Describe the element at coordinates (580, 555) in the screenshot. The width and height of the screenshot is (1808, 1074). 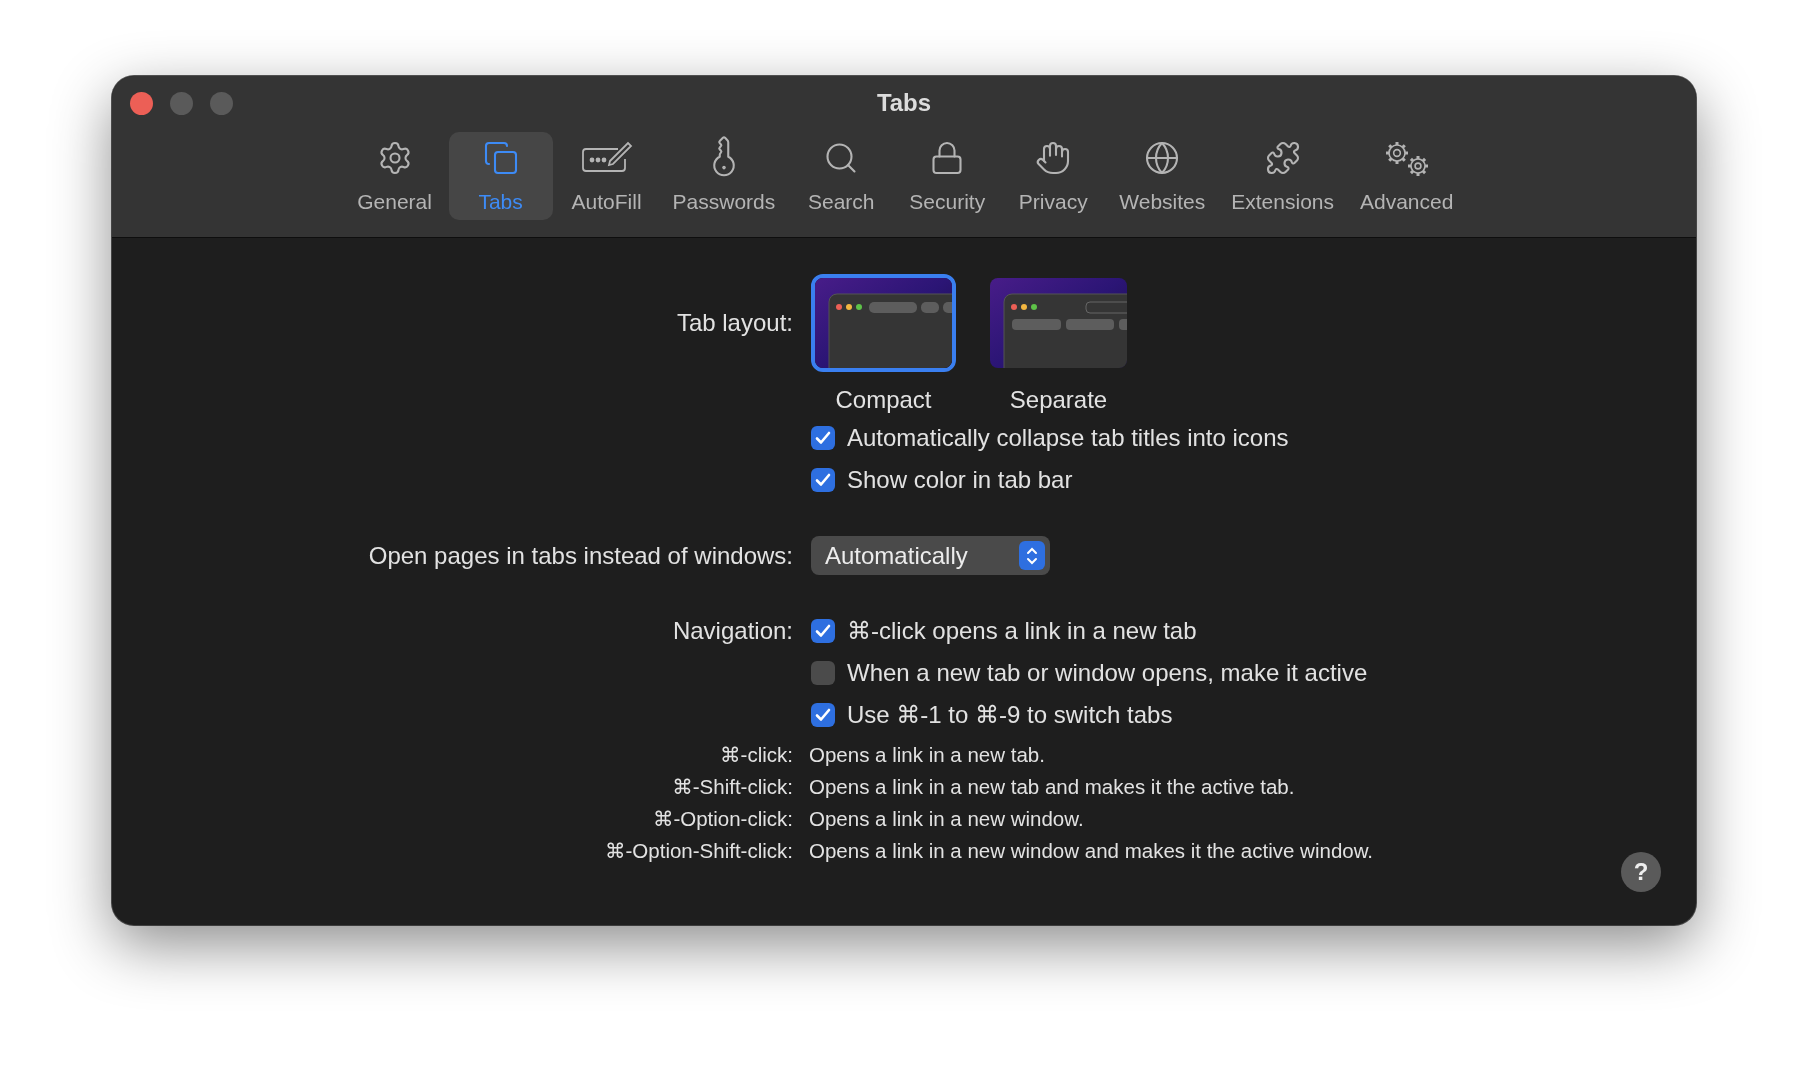
I see `field-label: Open pages in tabs instead of windows:` at that location.